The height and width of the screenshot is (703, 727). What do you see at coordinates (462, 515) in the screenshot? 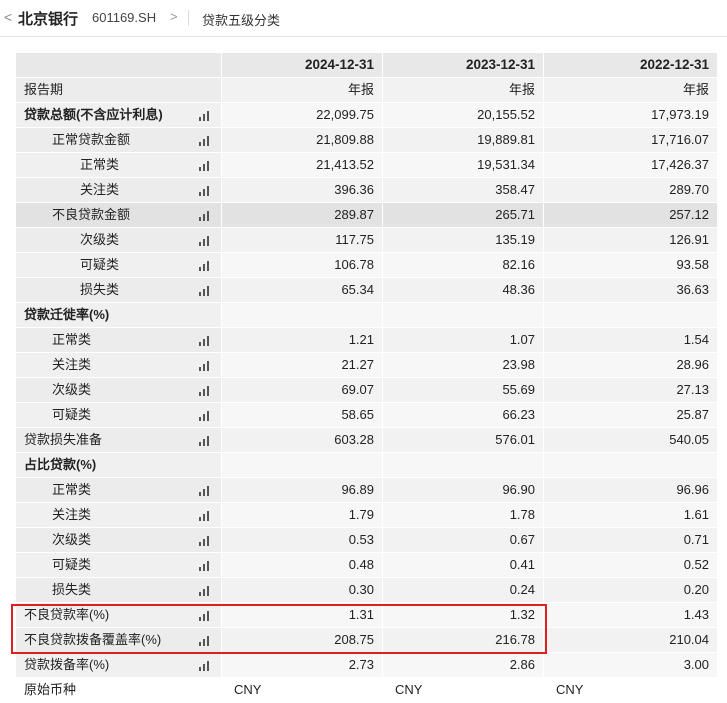
I see `value-cell: 1.78` at bounding box center [462, 515].